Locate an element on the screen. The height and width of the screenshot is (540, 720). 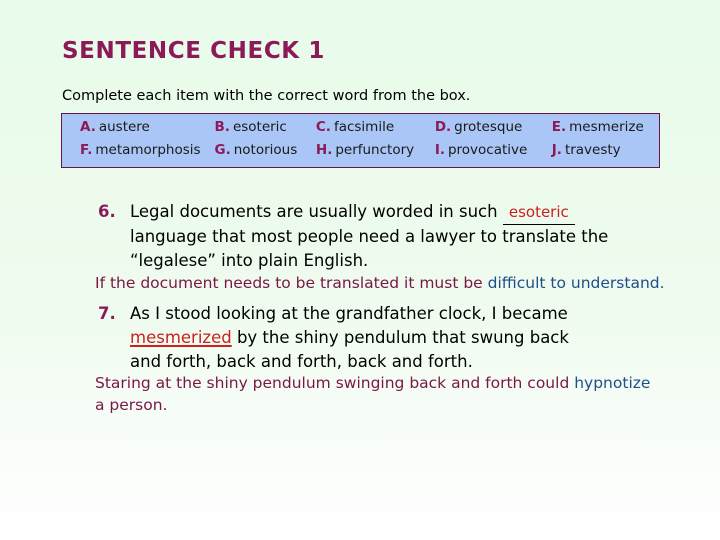
word-bank-item-f: F. metamorphosis is located at coordinates (147, 150).